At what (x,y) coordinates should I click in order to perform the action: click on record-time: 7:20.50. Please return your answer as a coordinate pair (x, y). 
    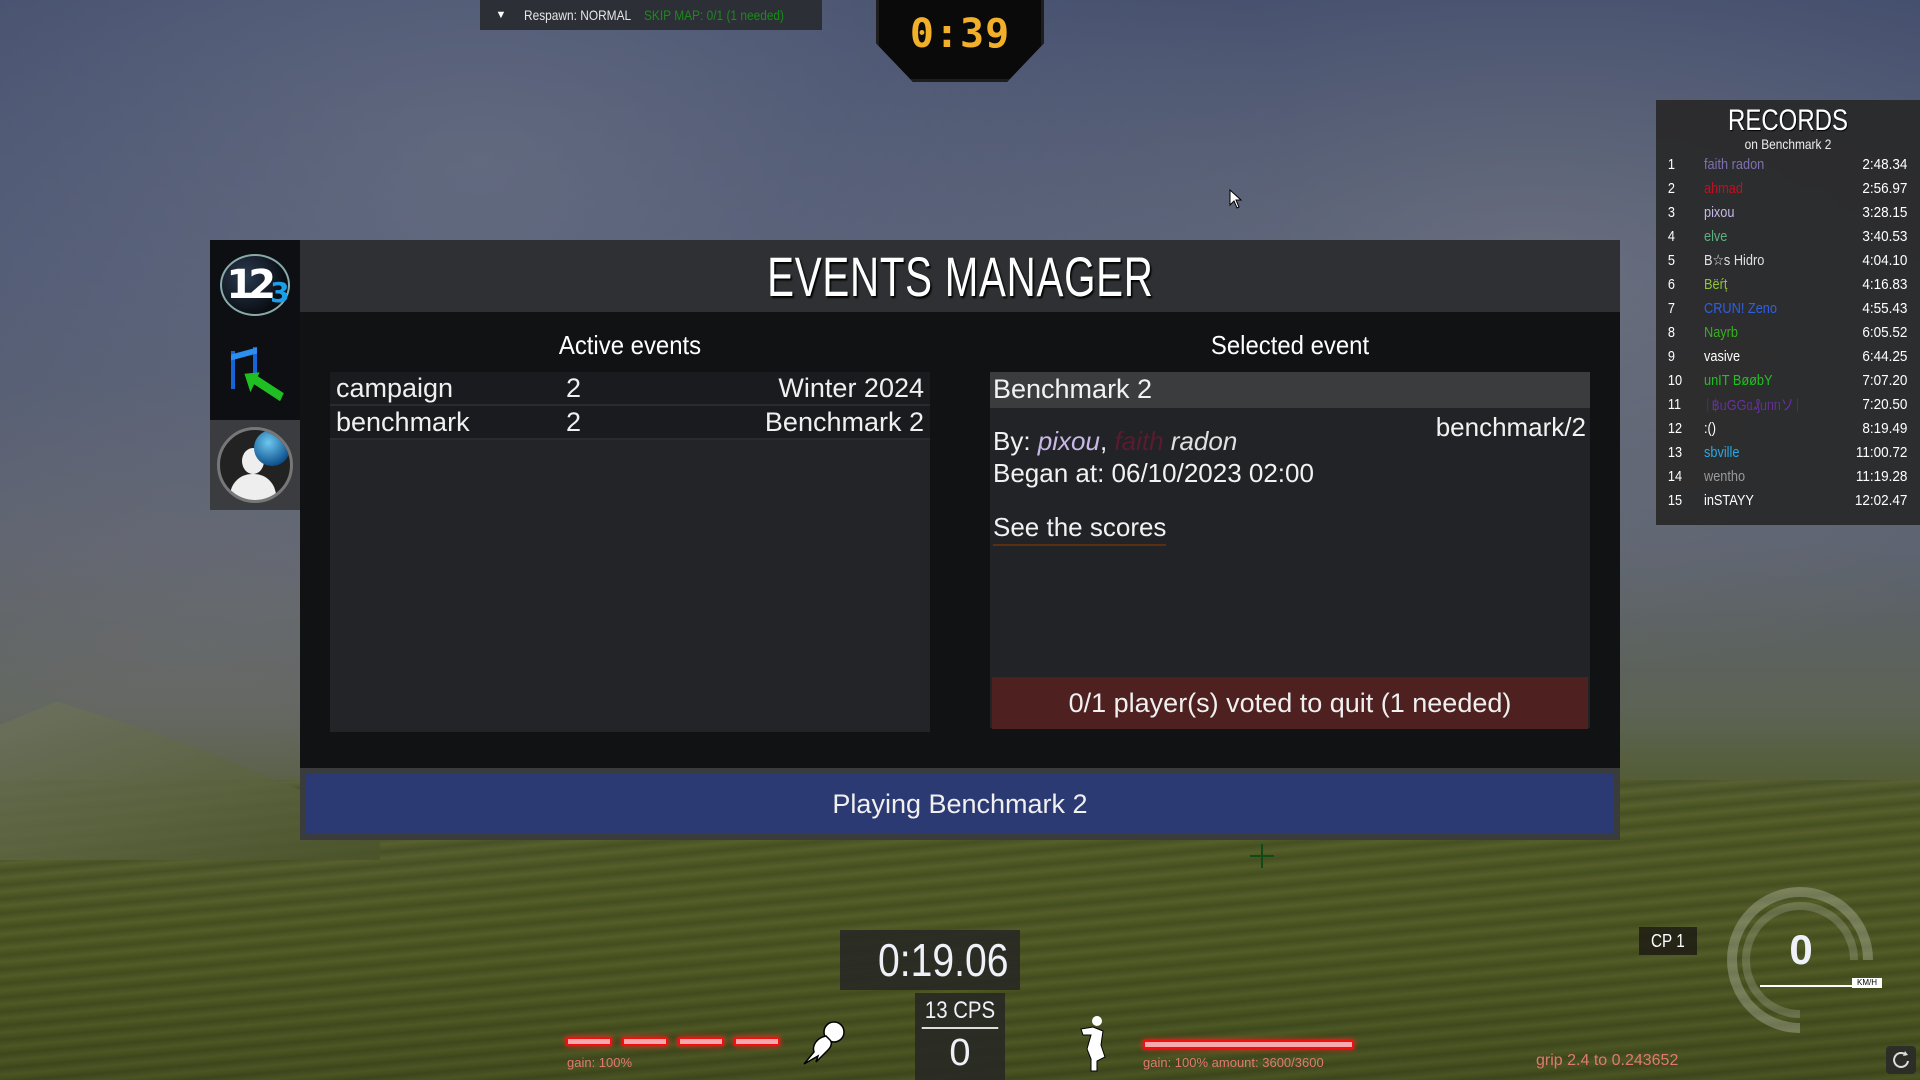
    Looking at the image, I should click on (1885, 404).